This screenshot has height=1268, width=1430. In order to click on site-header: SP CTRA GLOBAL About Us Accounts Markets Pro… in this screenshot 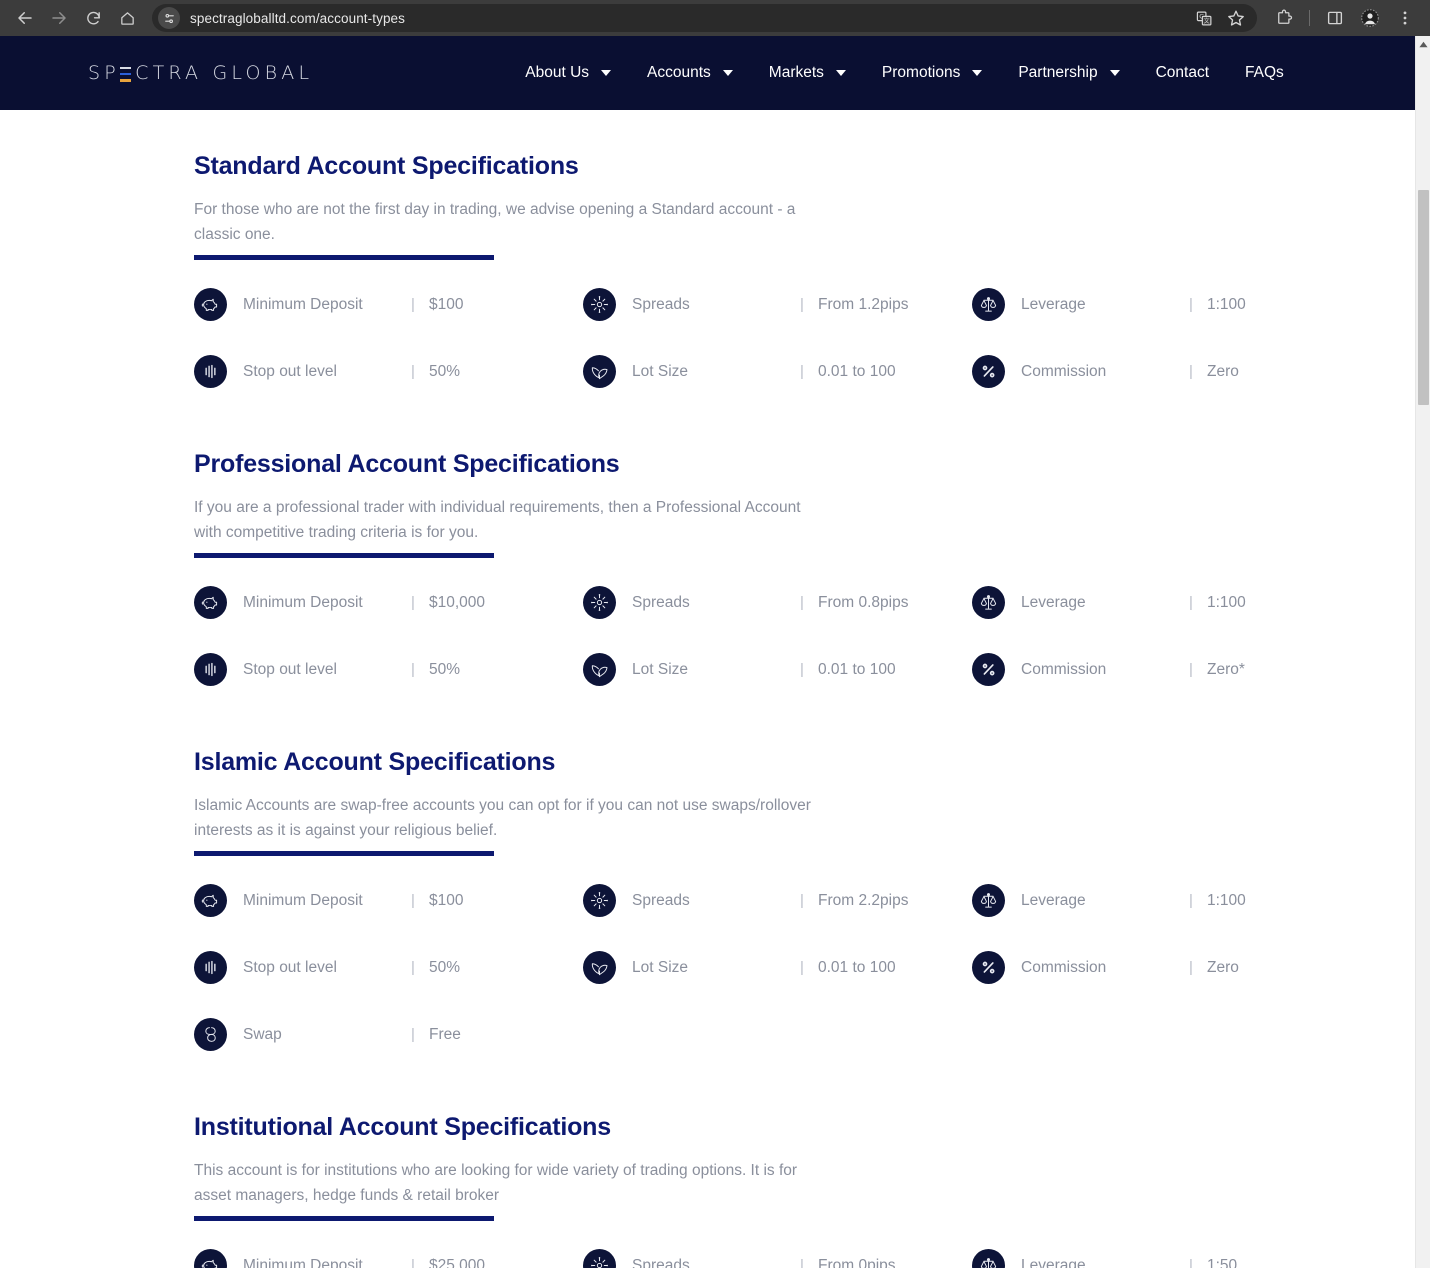, I will do `click(707, 73)`.